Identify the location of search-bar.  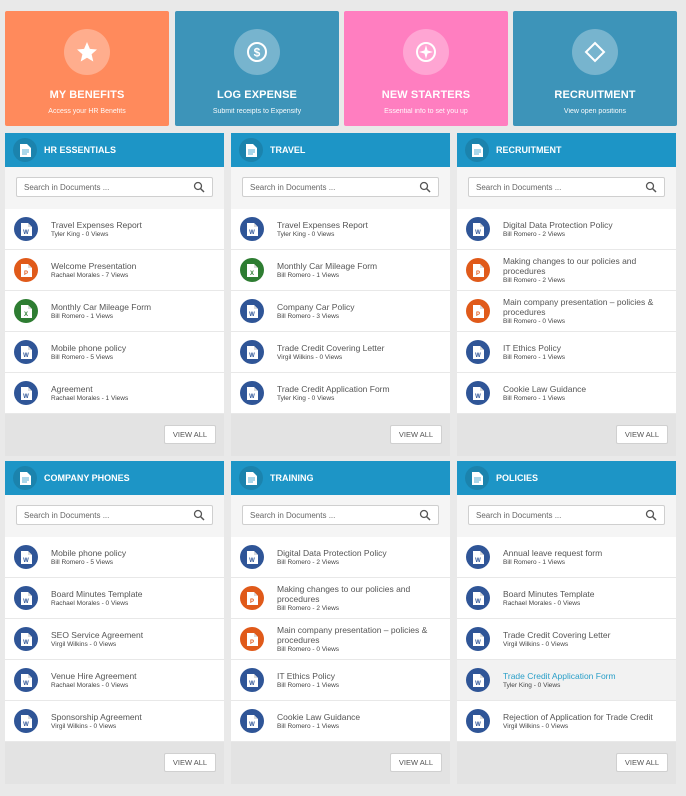
(340, 188).